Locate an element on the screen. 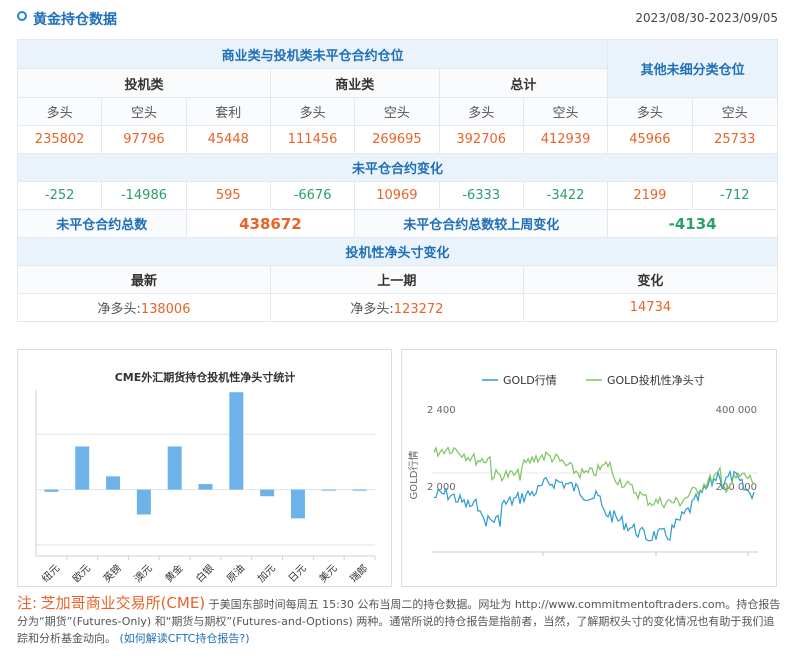 The width and height of the screenshot is (800, 661). net-position-header: 投机性净头寸变化 is located at coordinates (397, 251).